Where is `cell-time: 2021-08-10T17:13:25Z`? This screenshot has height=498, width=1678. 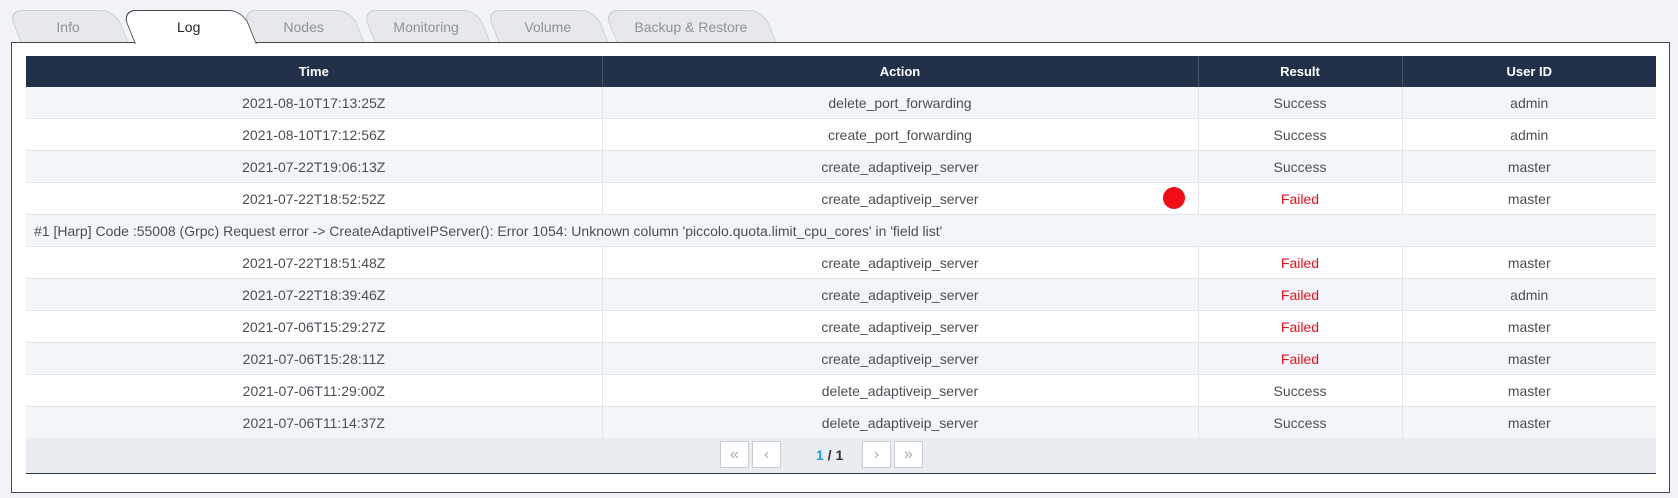
cell-time: 2021-08-10T17:13:25Z is located at coordinates (314, 103).